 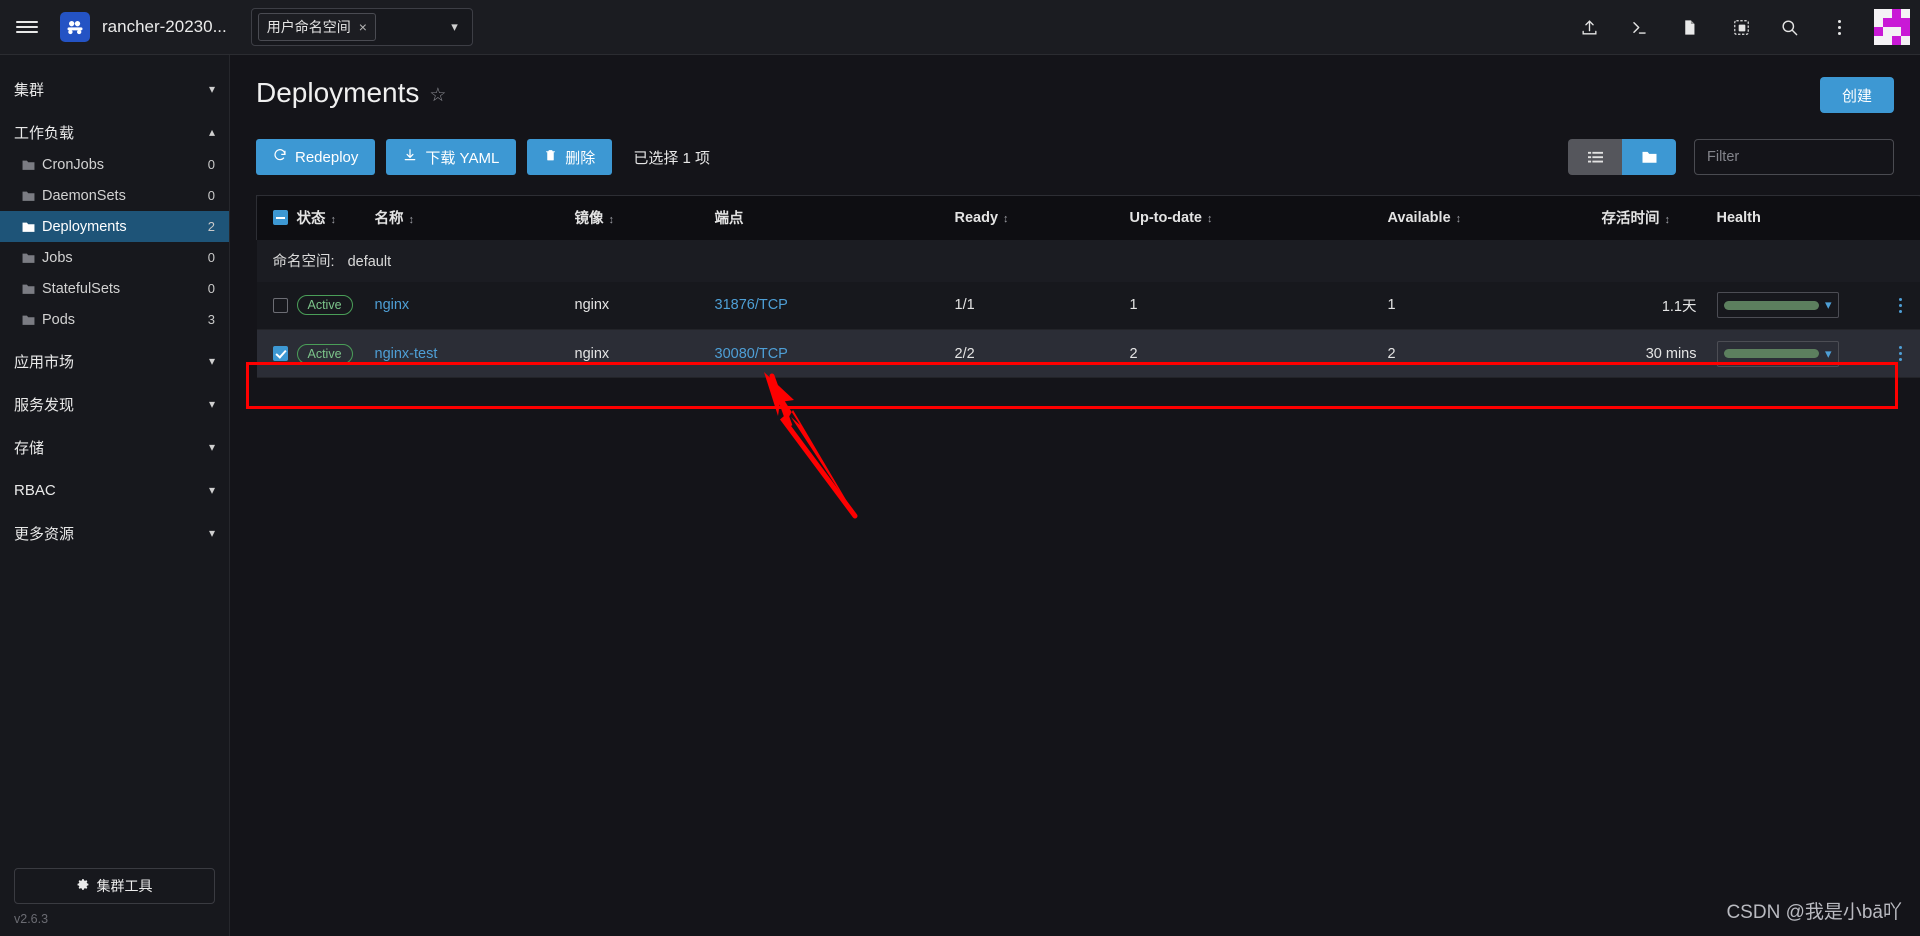 What do you see at coordinates (1589, 27) in the screenshot?
I see `upload-icon` at bounding box center [1589, 27].